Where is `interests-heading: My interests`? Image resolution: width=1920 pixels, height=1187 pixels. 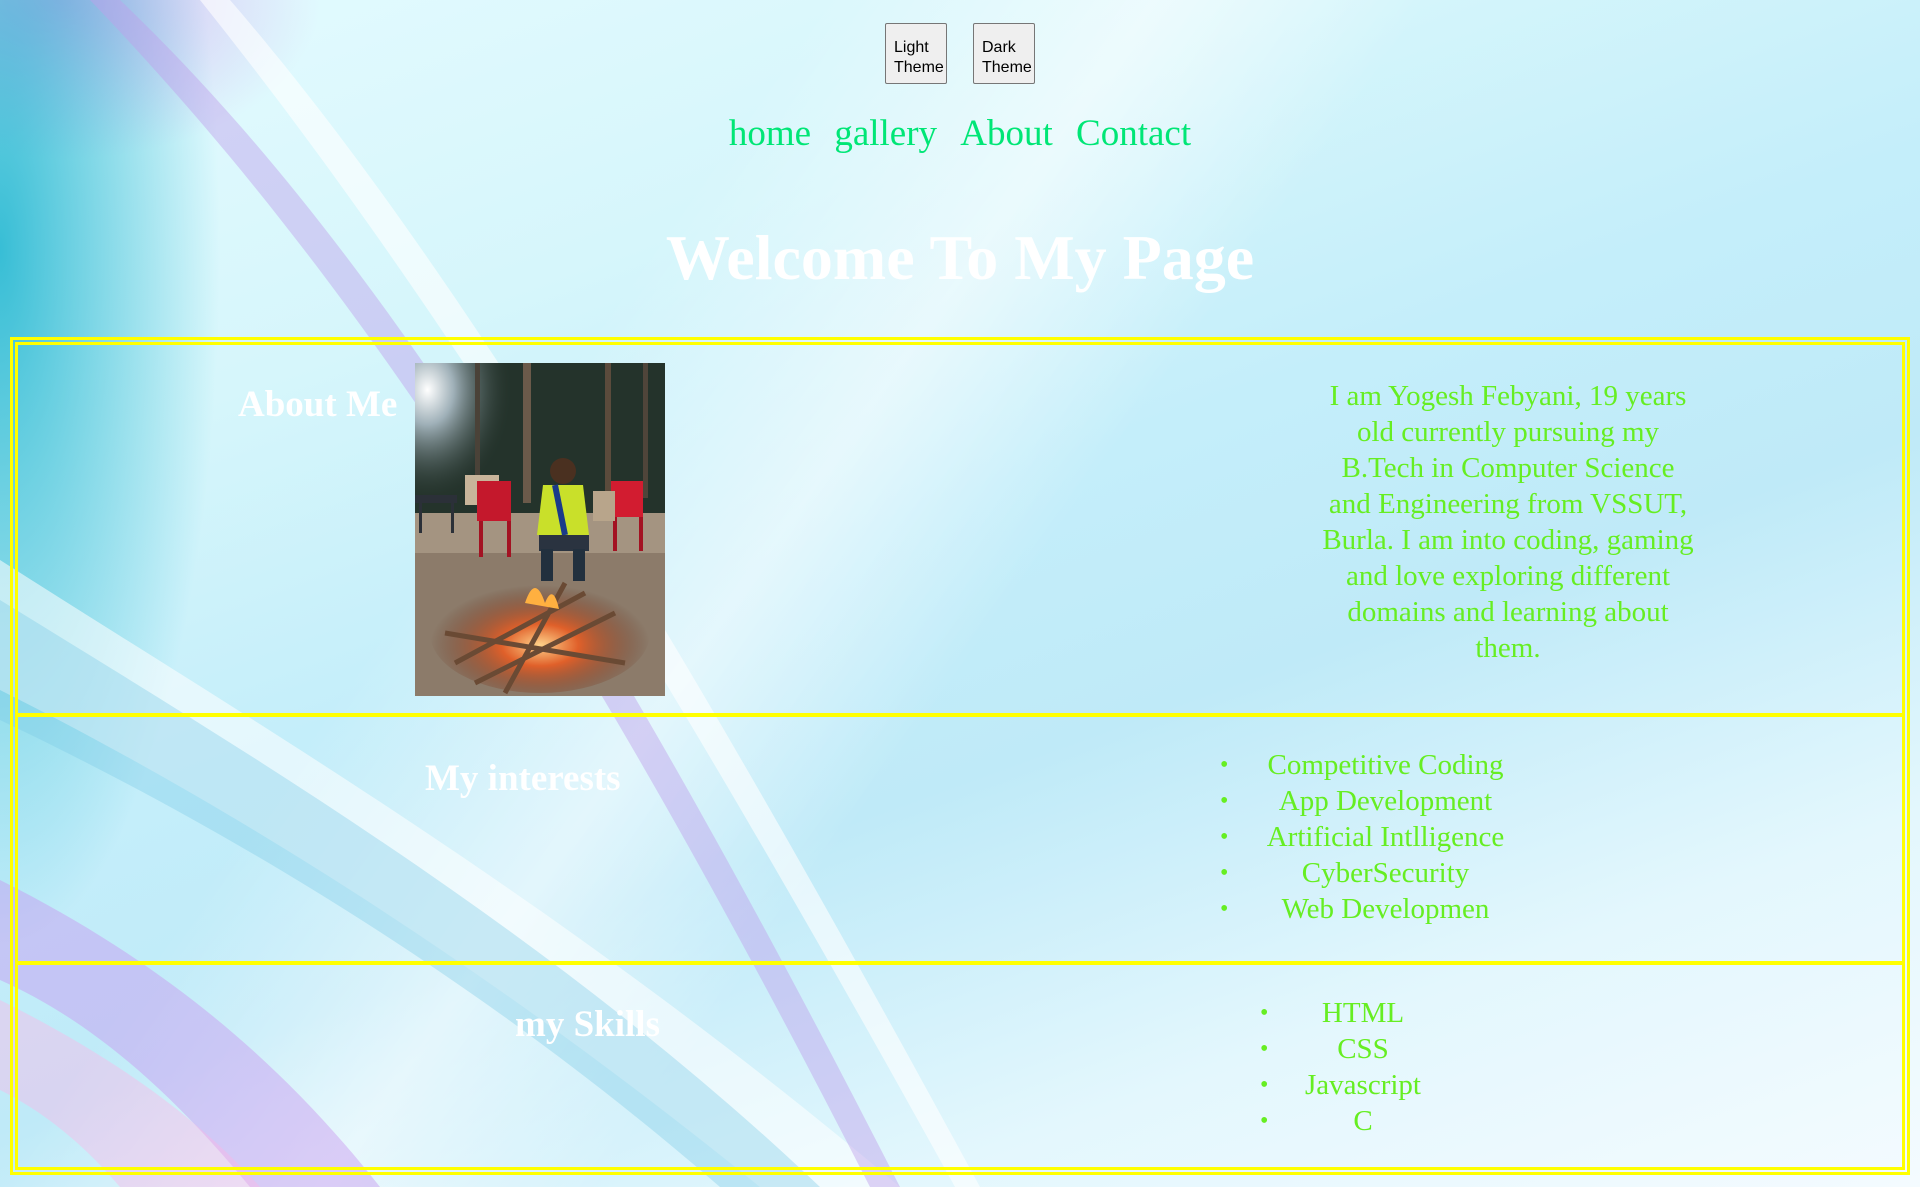 interests-heading: My interests is located at coordinates (523, 778).